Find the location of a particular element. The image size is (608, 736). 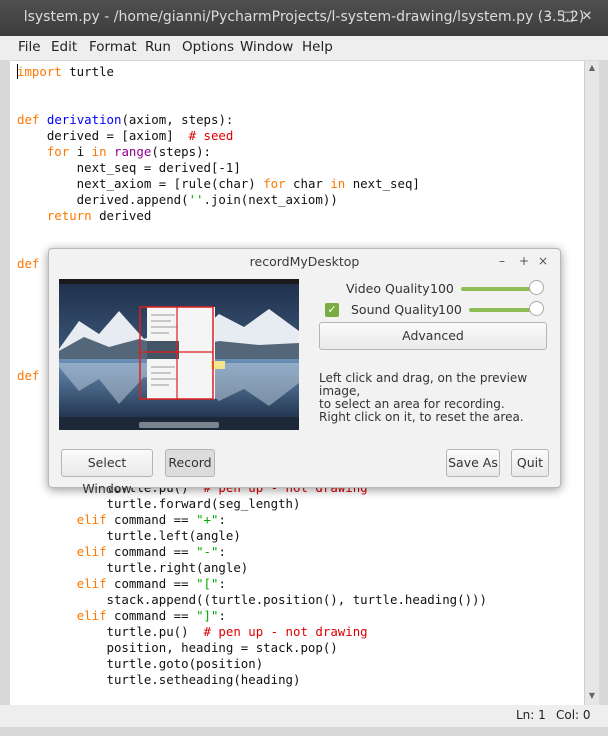

dialog-minimize-icon: – is located at coordinates (502, 261).